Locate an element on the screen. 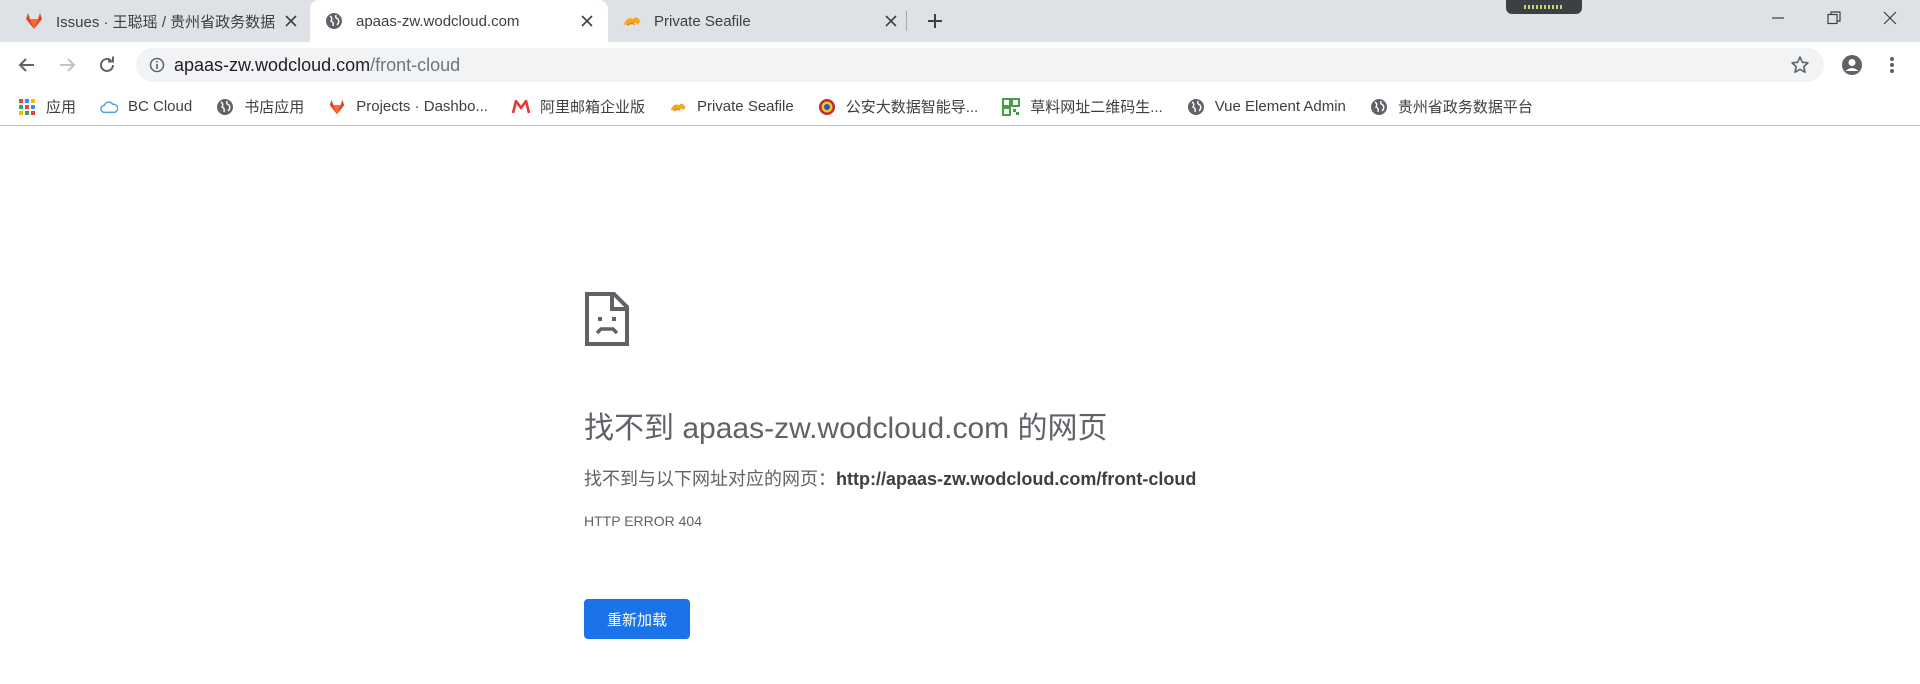 The height and width of the screenshot is (684, 1920). bookmark-seafile: Private Seafile is located at coordinates (731, 107).